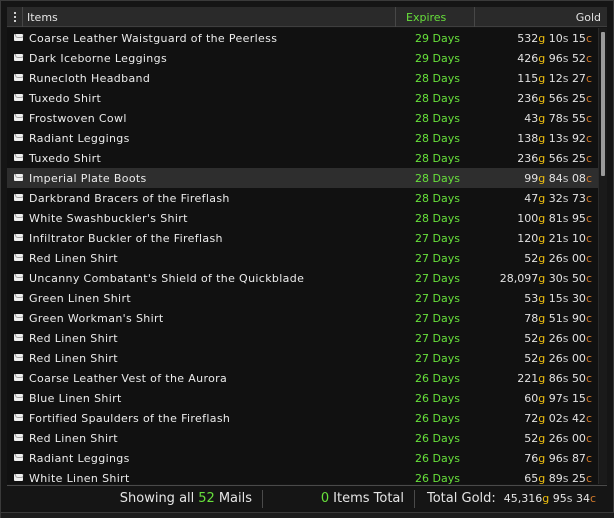 The height and width of the screenshot is (518, 614). I want to click on items-suffix: Items Total, so click(368, 498).